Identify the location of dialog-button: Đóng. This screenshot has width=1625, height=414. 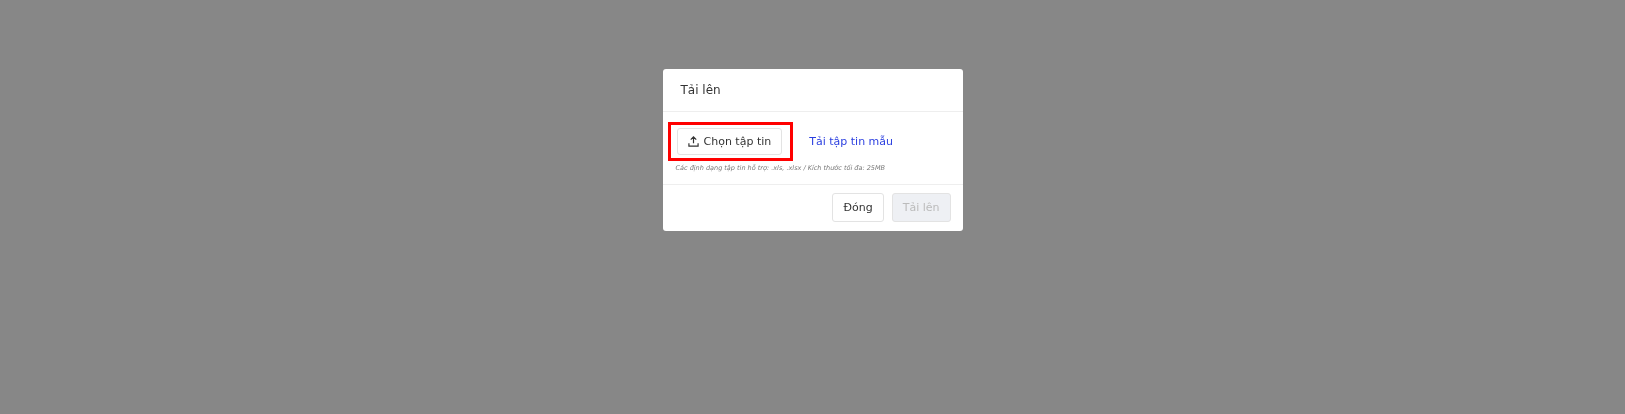
(858, 207).